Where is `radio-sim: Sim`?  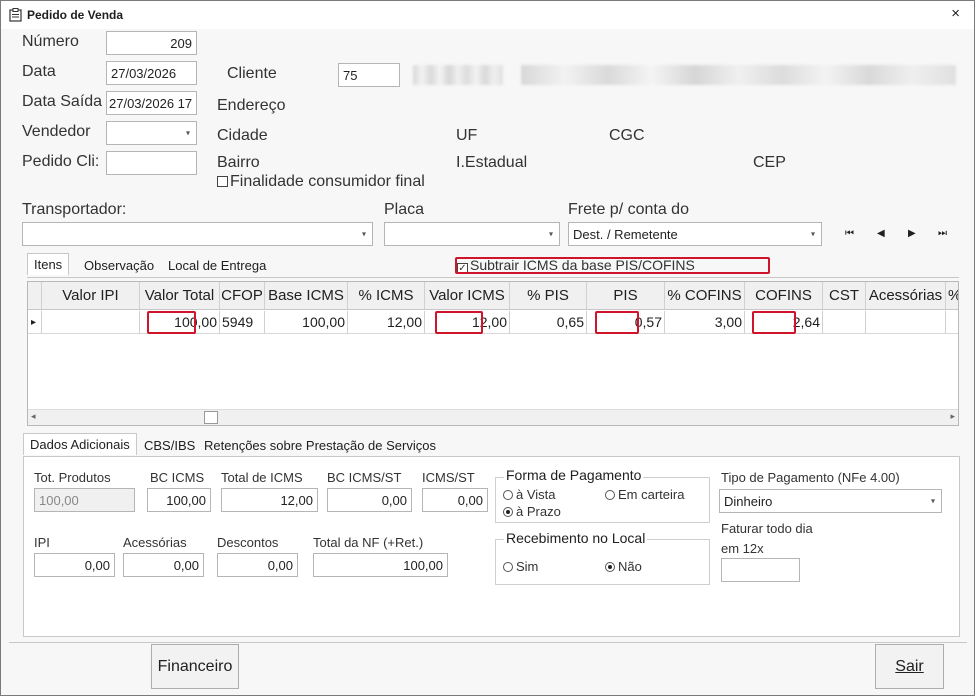 radio-sim: Sim is located at coordinates (520, 566).